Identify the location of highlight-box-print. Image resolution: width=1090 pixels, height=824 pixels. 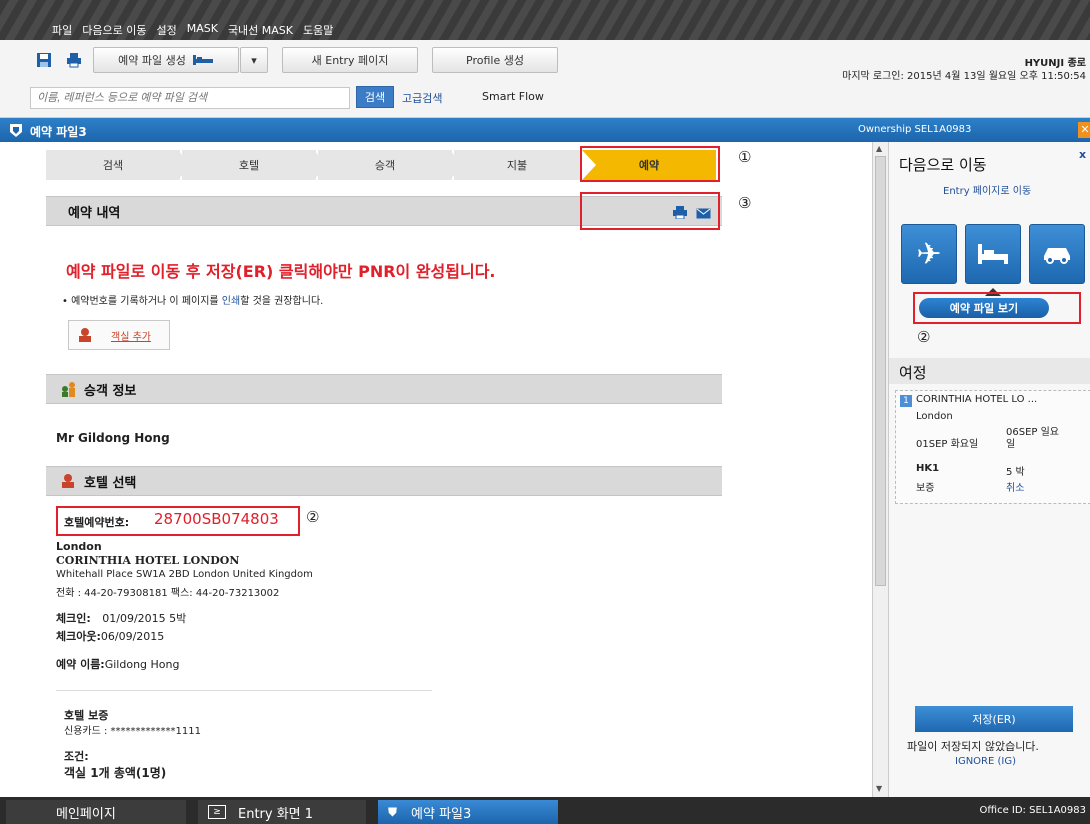
(650, 211).